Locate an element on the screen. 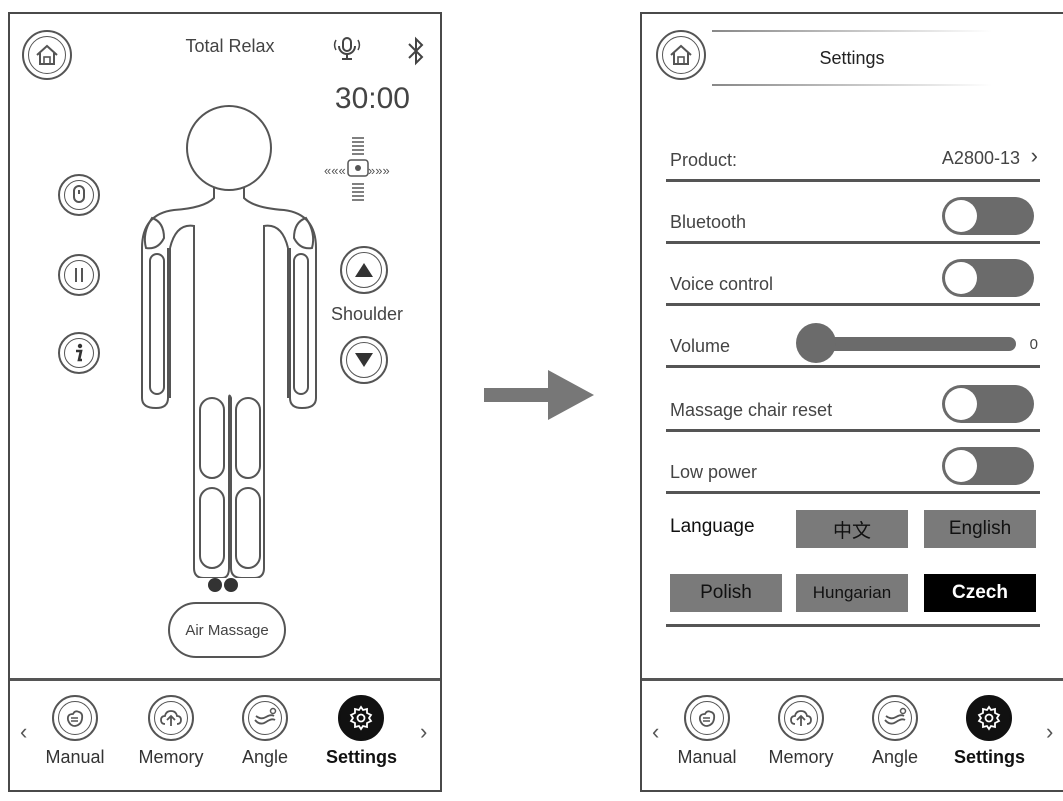 The image size is (1063, 801). low-power-label: Low power is located at coordinates (714, 472).